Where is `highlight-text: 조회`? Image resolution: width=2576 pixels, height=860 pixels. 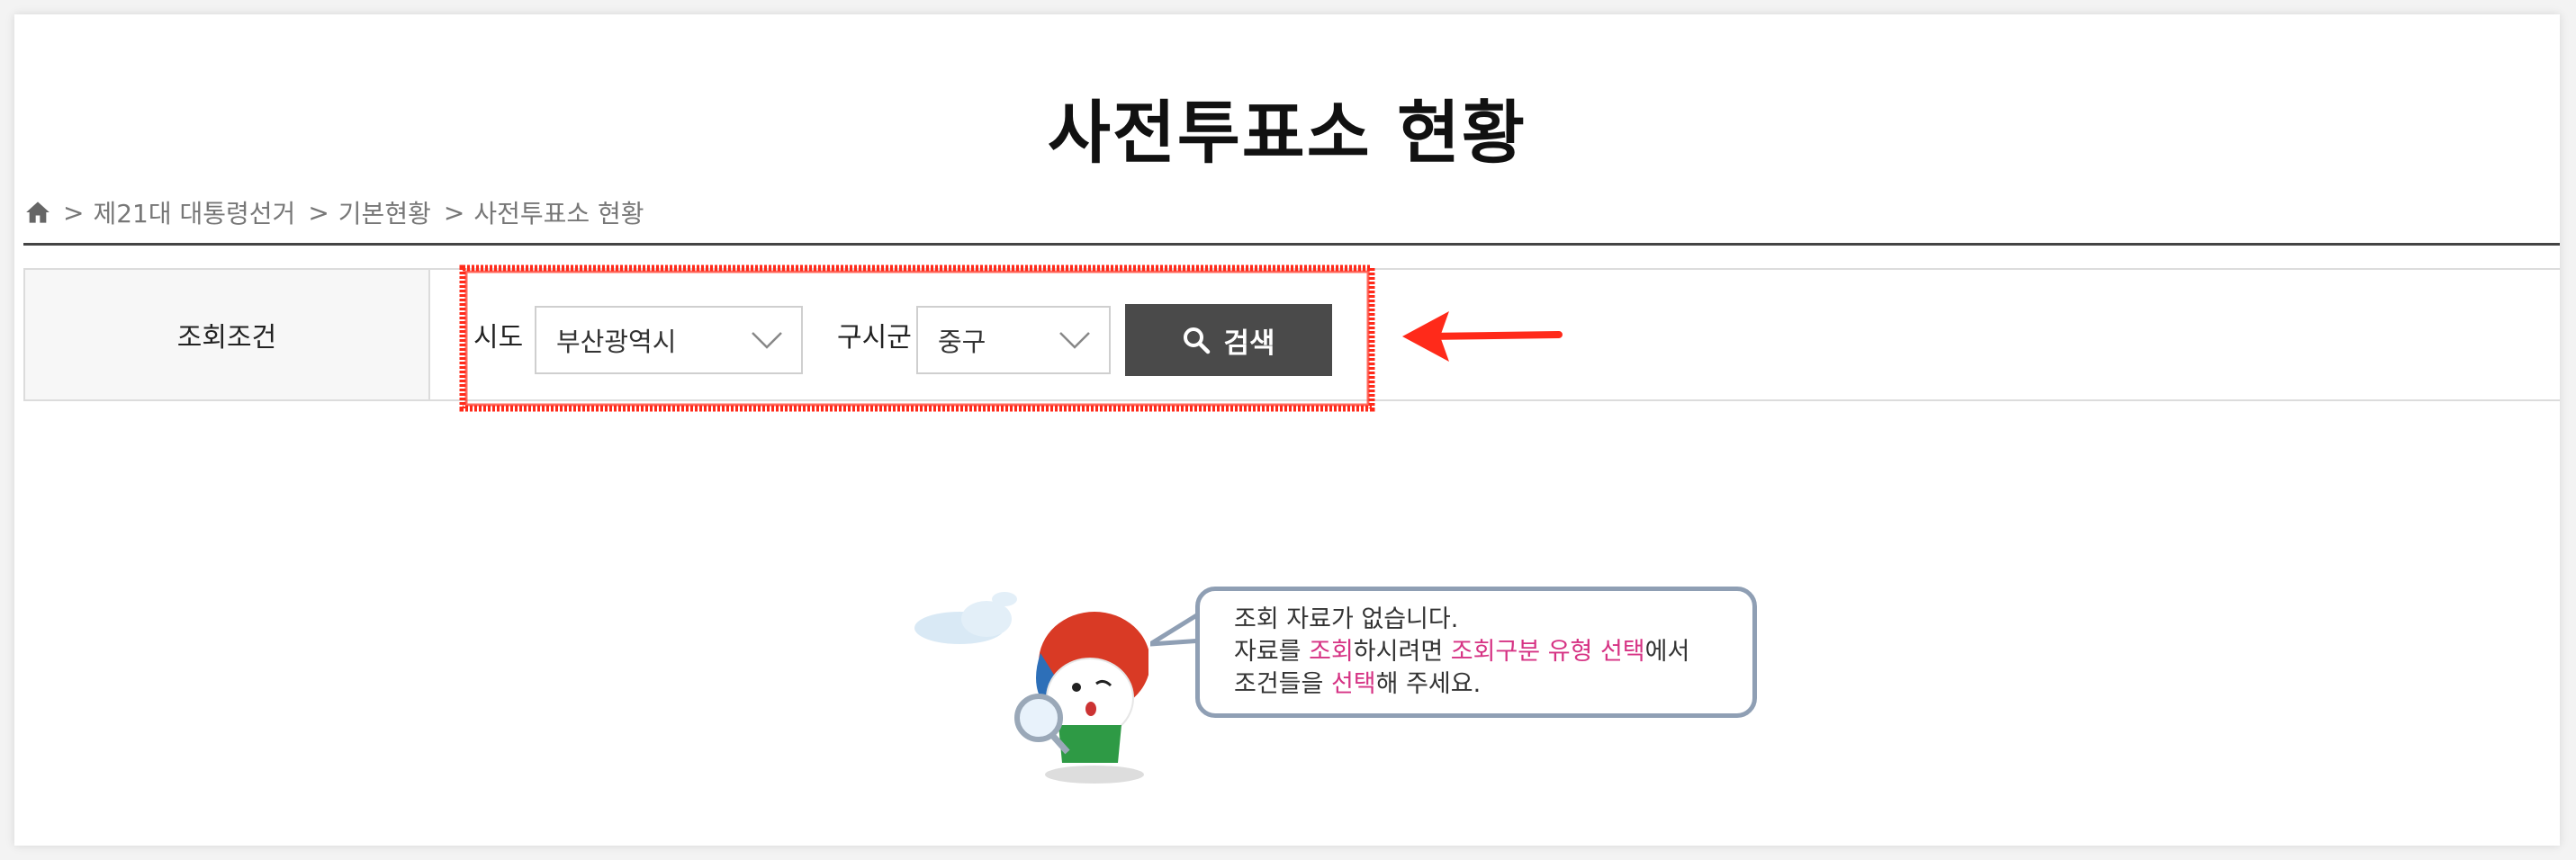 highlight-text: 조회 is located at coordinates (1331, 652).